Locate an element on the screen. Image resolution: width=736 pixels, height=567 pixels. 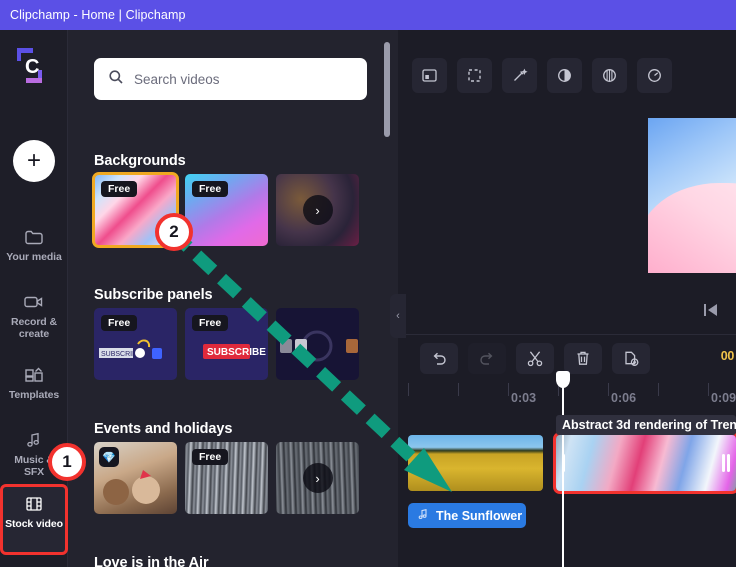
film-strip-icon is located at coordinates (34, 504).